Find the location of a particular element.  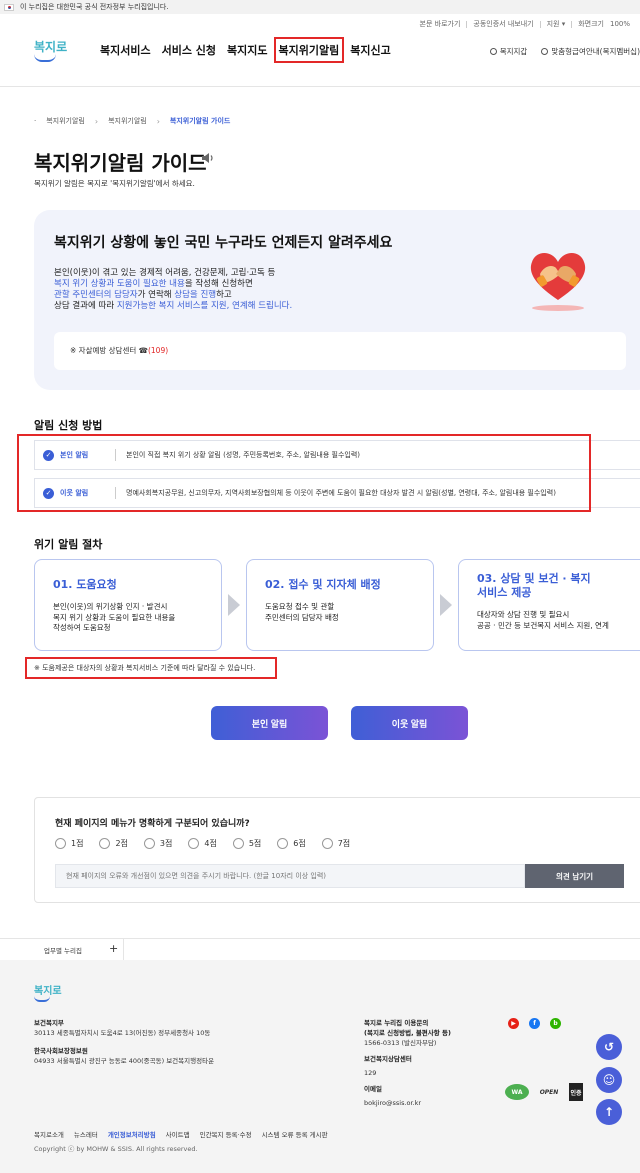

plus-icon: + is located at coordinates (113, 948).